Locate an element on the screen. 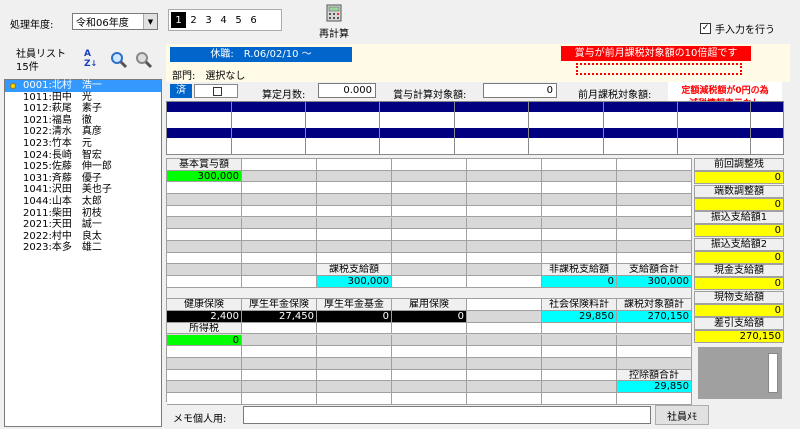  done-checkbox is located at coordinates (217, 91).